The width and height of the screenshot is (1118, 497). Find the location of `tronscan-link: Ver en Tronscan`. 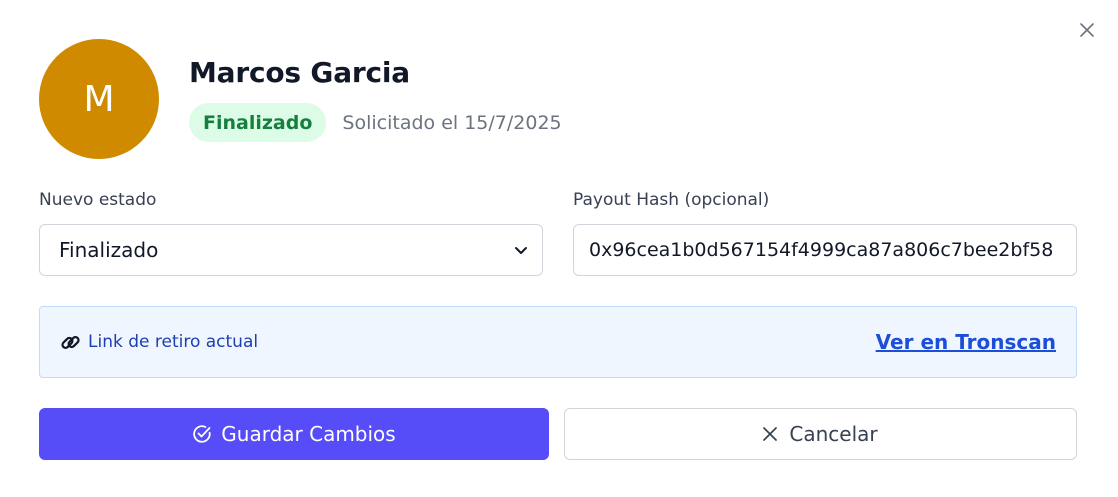

tronscan-link: Ver en Tronscan is located at coordinates (966, 342).